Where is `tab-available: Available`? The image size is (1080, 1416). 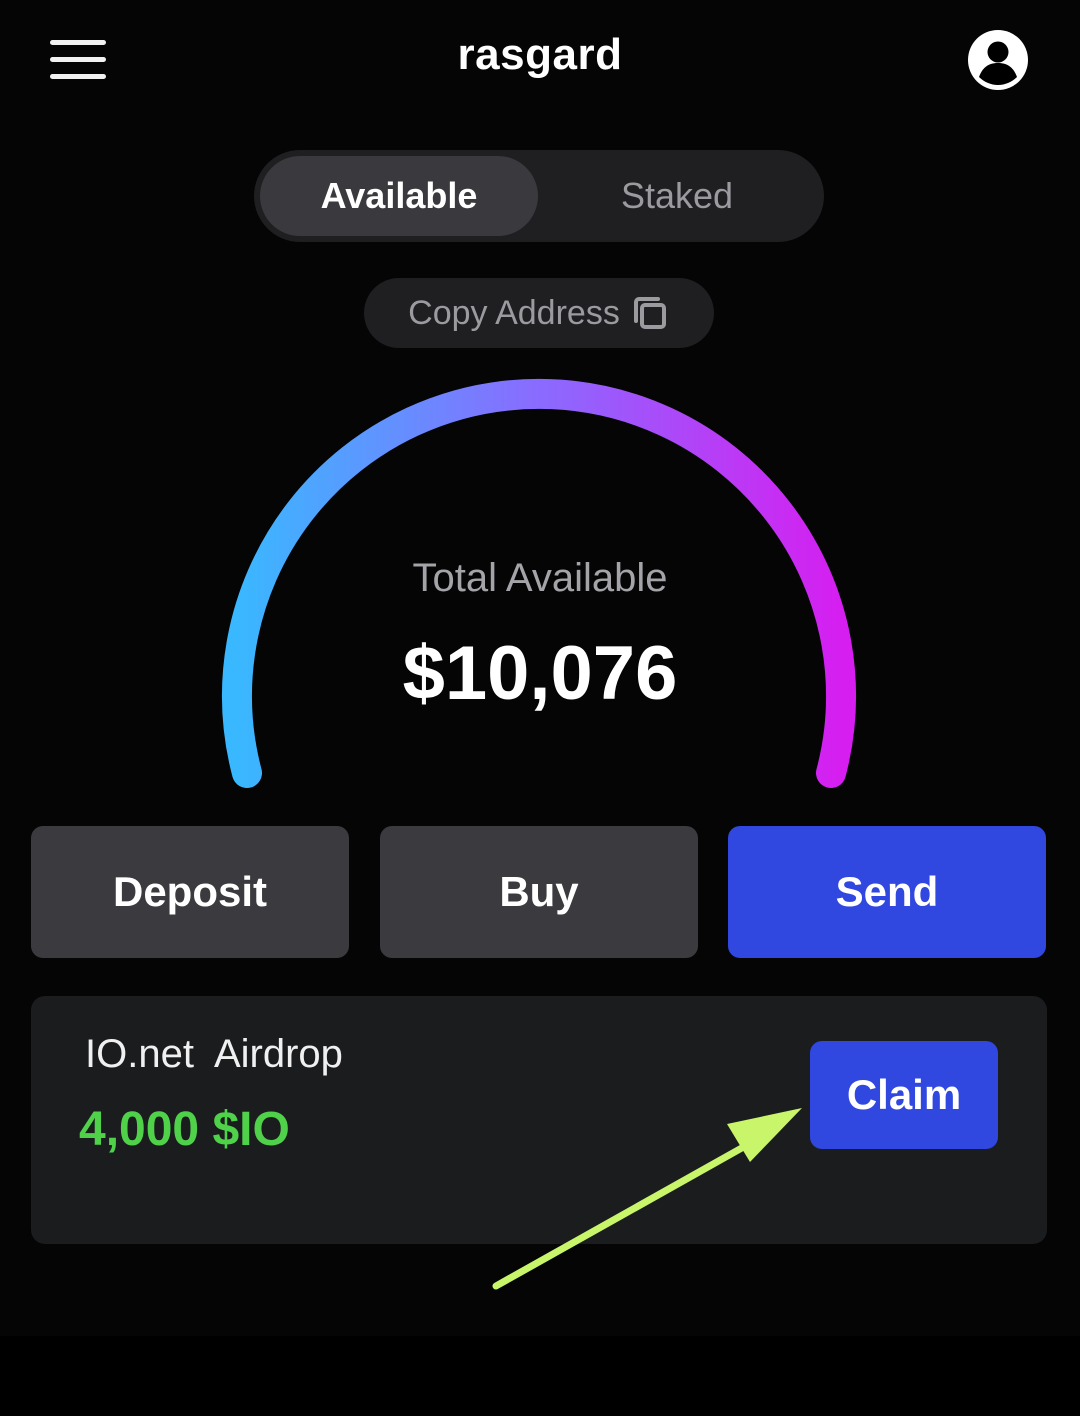 tab-available: Available is located at coordinates (399, 196).